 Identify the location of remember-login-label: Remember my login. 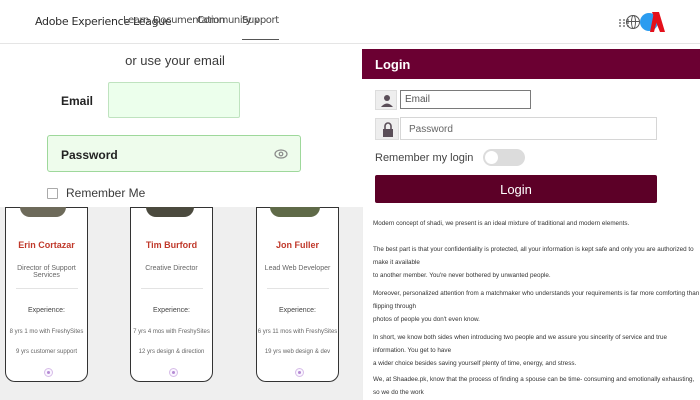
(424, 158).